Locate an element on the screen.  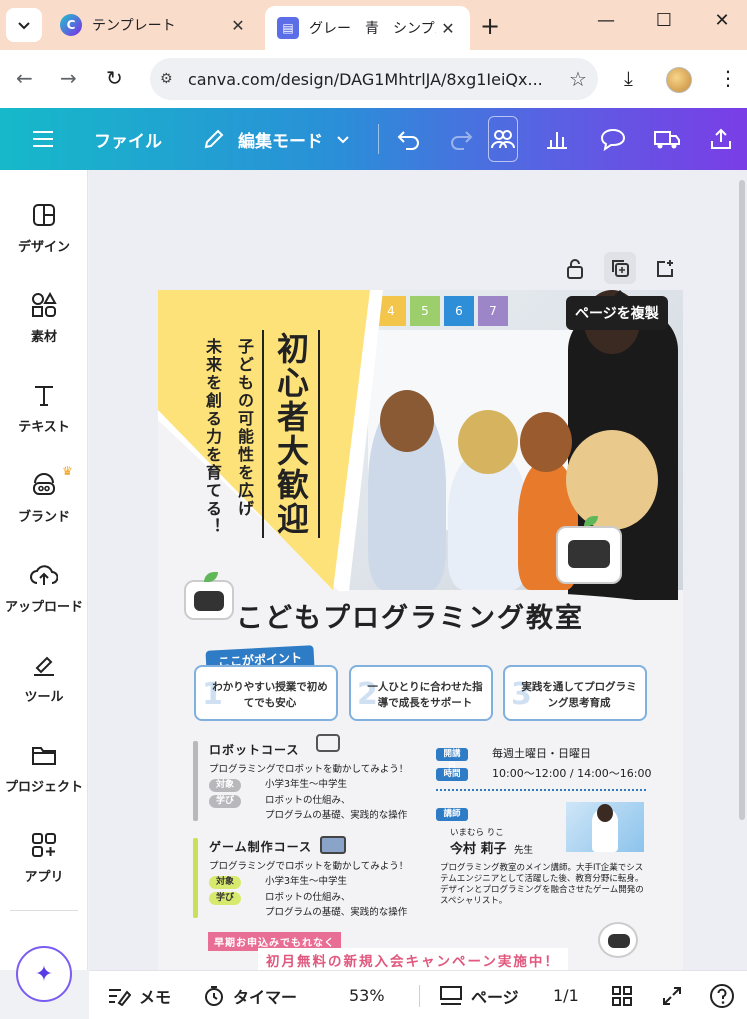
children-photo is located at coordinates (515, 445).